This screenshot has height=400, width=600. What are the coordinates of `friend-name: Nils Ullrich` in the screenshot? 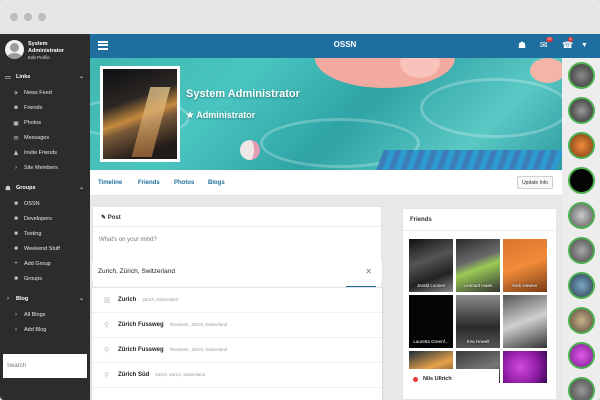 It's located at (437, 379).